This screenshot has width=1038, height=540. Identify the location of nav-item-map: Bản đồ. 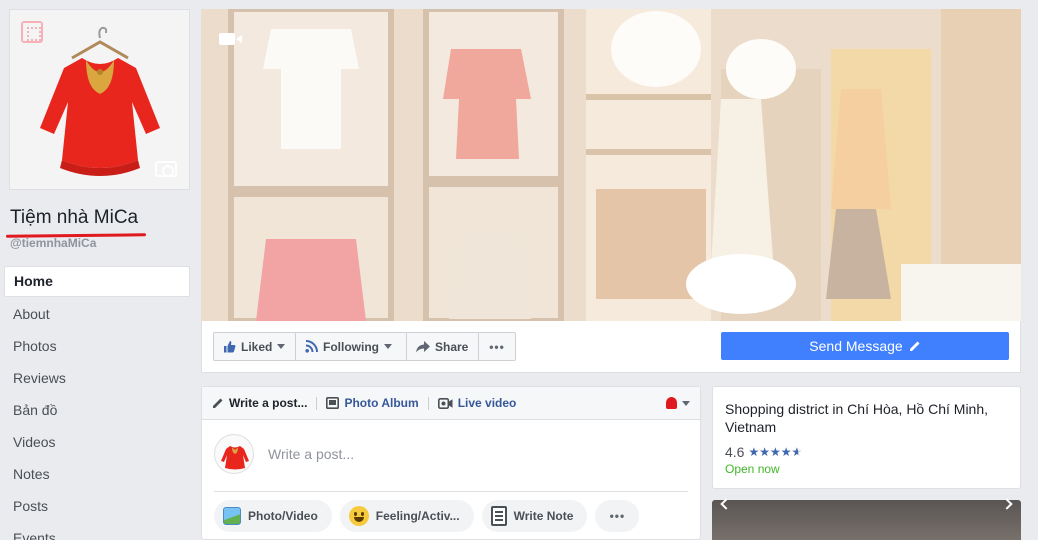
(97, 410).